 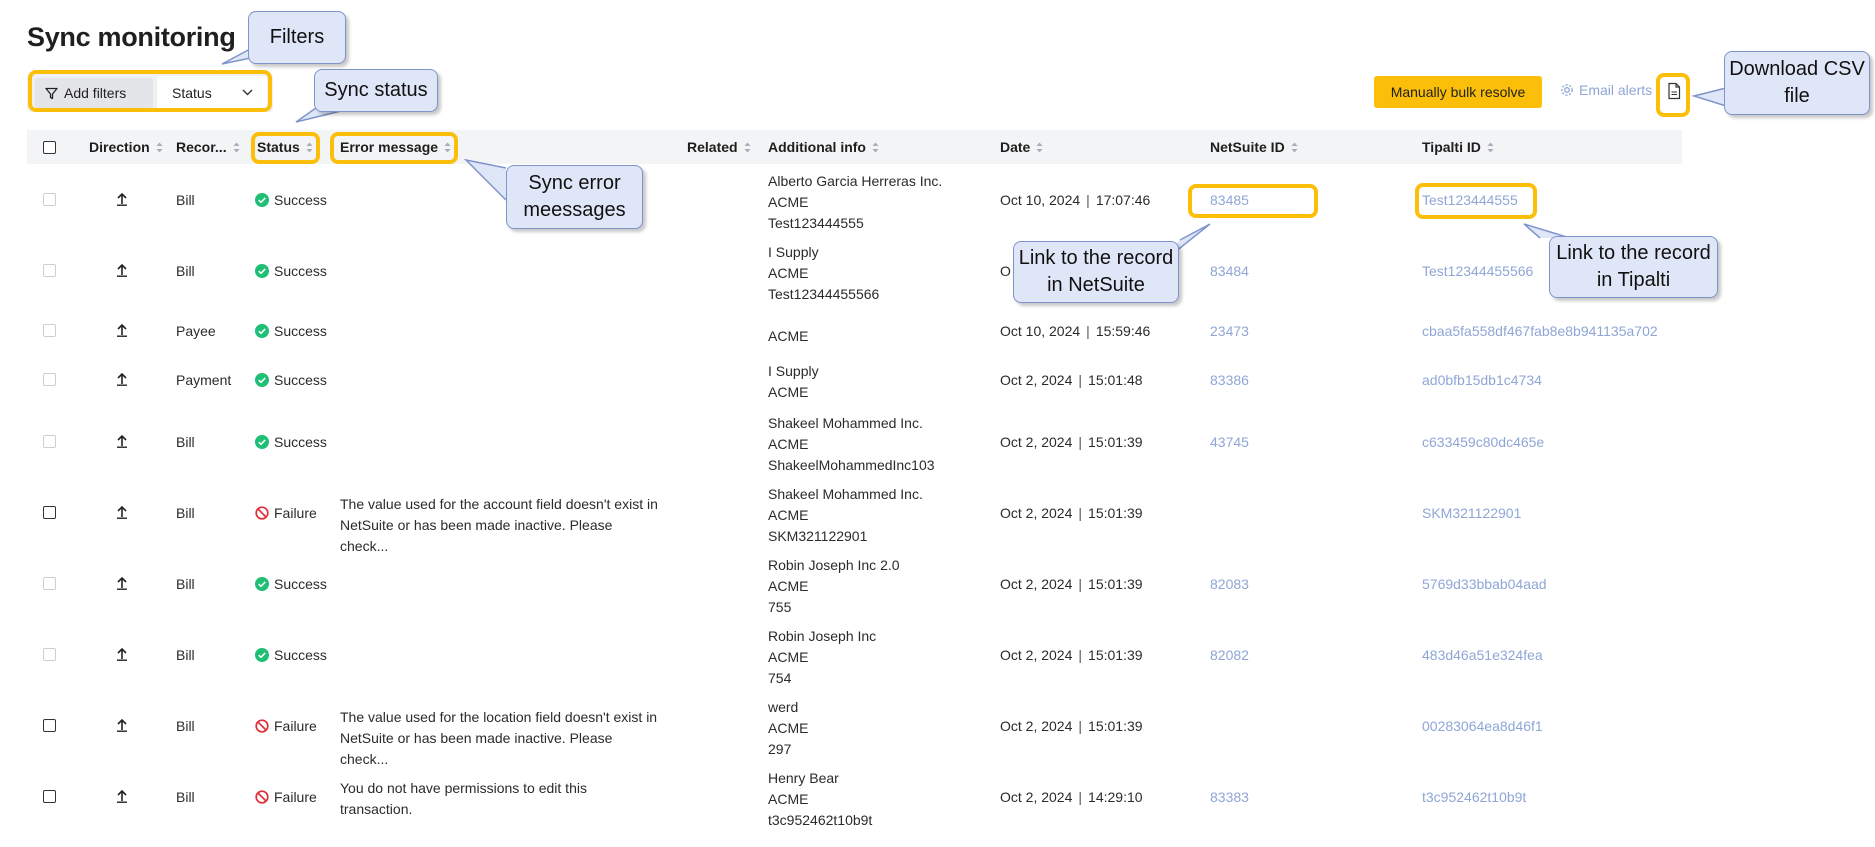 I want to click on sync-status-callout: Sync status, so click(x=376, y=90).